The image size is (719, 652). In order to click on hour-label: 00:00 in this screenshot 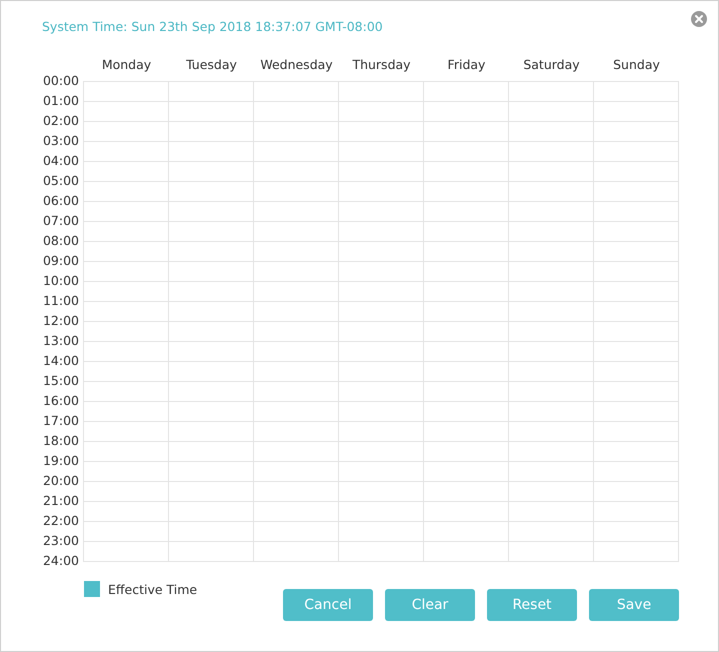, I will do `click(60, 81)`.